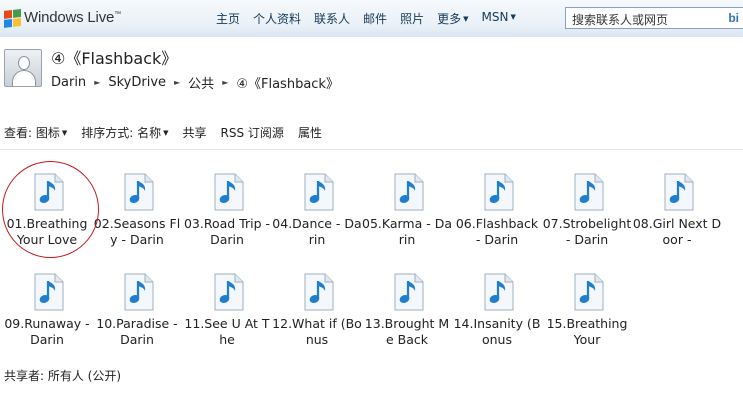  Describe the element at coordinates (24, 78) in the screenshot. I see `avatar-body` at that location.